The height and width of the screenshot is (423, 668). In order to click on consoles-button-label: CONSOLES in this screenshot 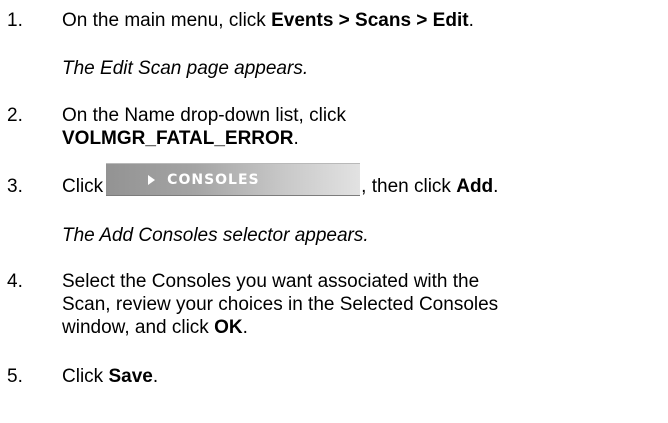, I will do `click(213, 179)`.